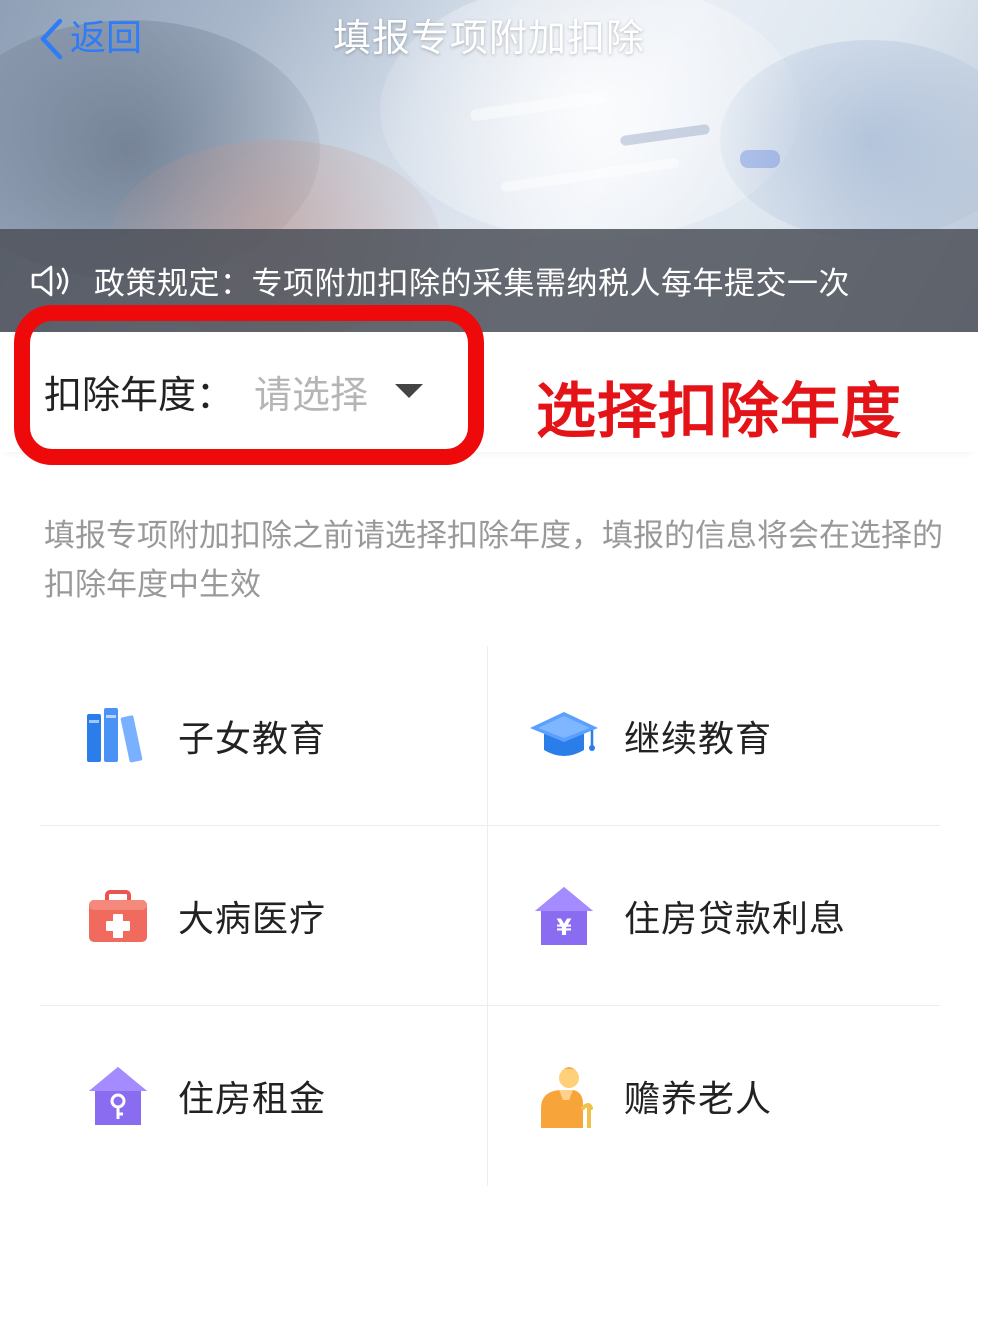 The height and width of the screenshot is (1341, 984). I want to click on category-housing-loan-interest: ¥ 住房贷款利息, so click(714, 916).